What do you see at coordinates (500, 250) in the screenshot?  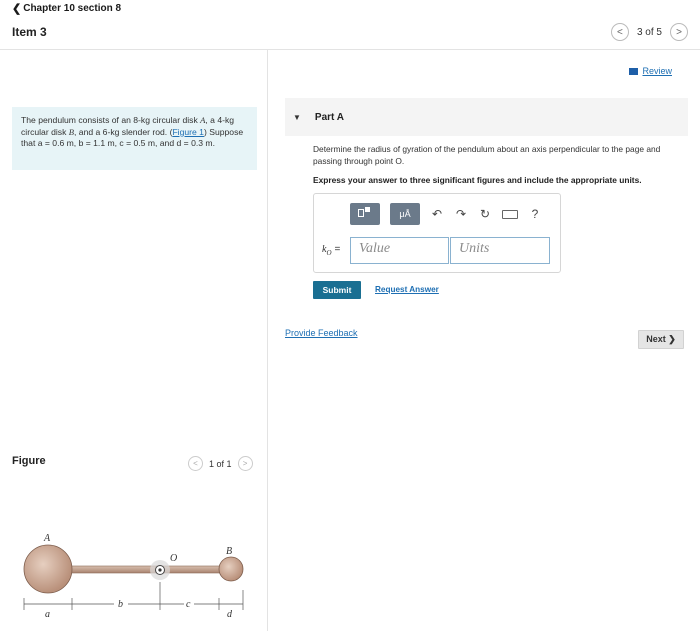 I see `units-input: Units` at bounding box center [500, 250].